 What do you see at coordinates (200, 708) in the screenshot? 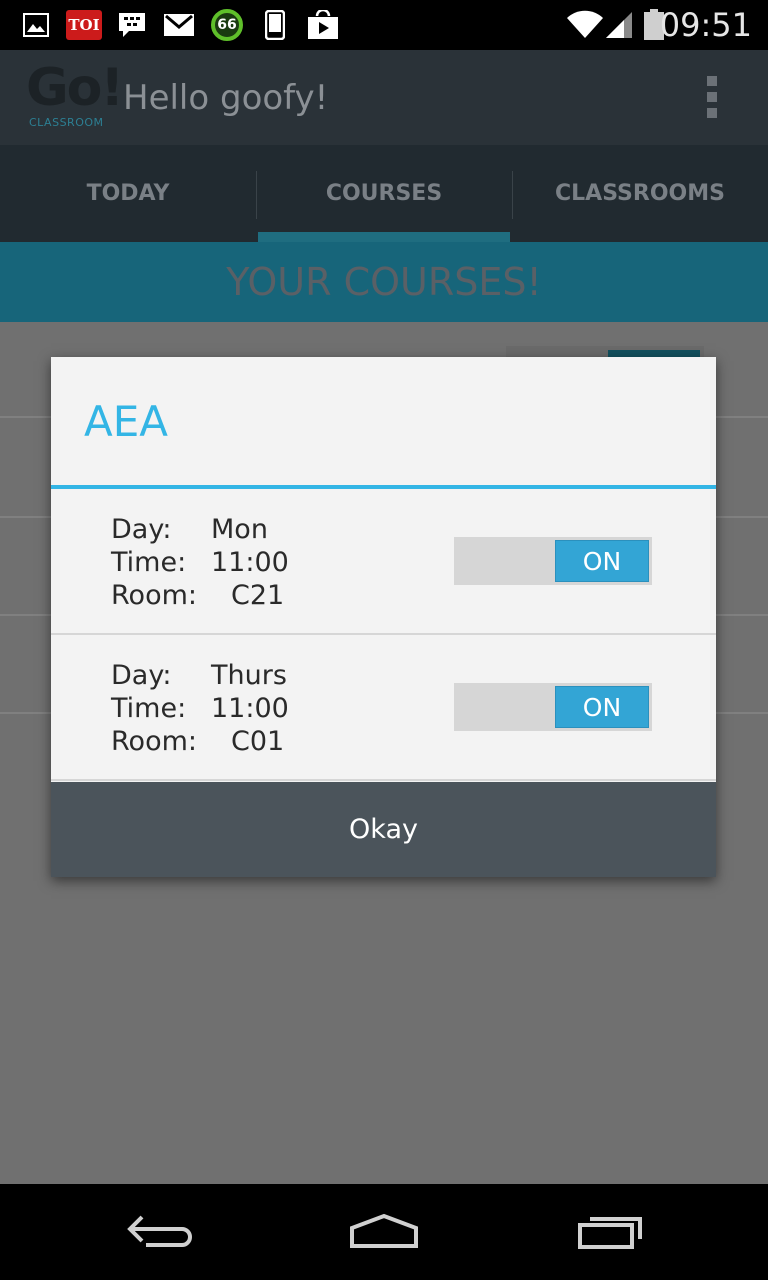
I see `session-info: Day: Thurs Time: 11:00 Room: C01` at bounding box center [200, 708].